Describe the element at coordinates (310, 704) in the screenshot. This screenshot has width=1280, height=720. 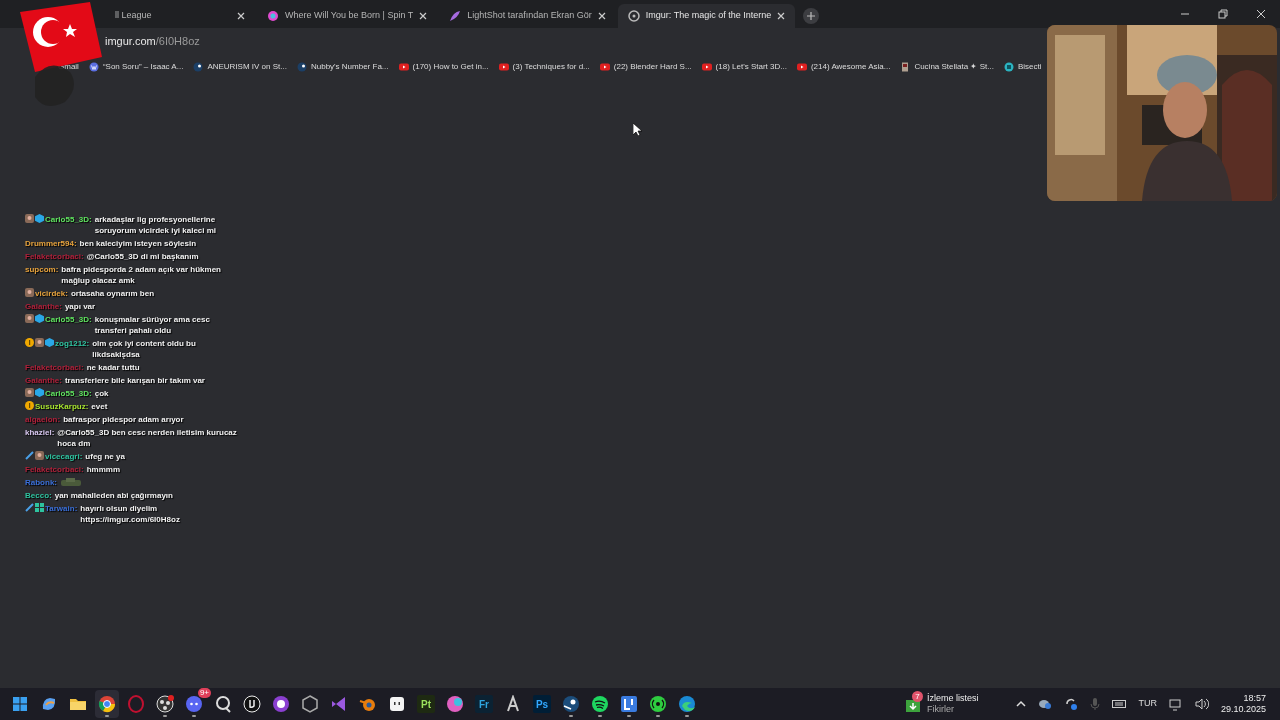
I see `cube-icon` at that location.